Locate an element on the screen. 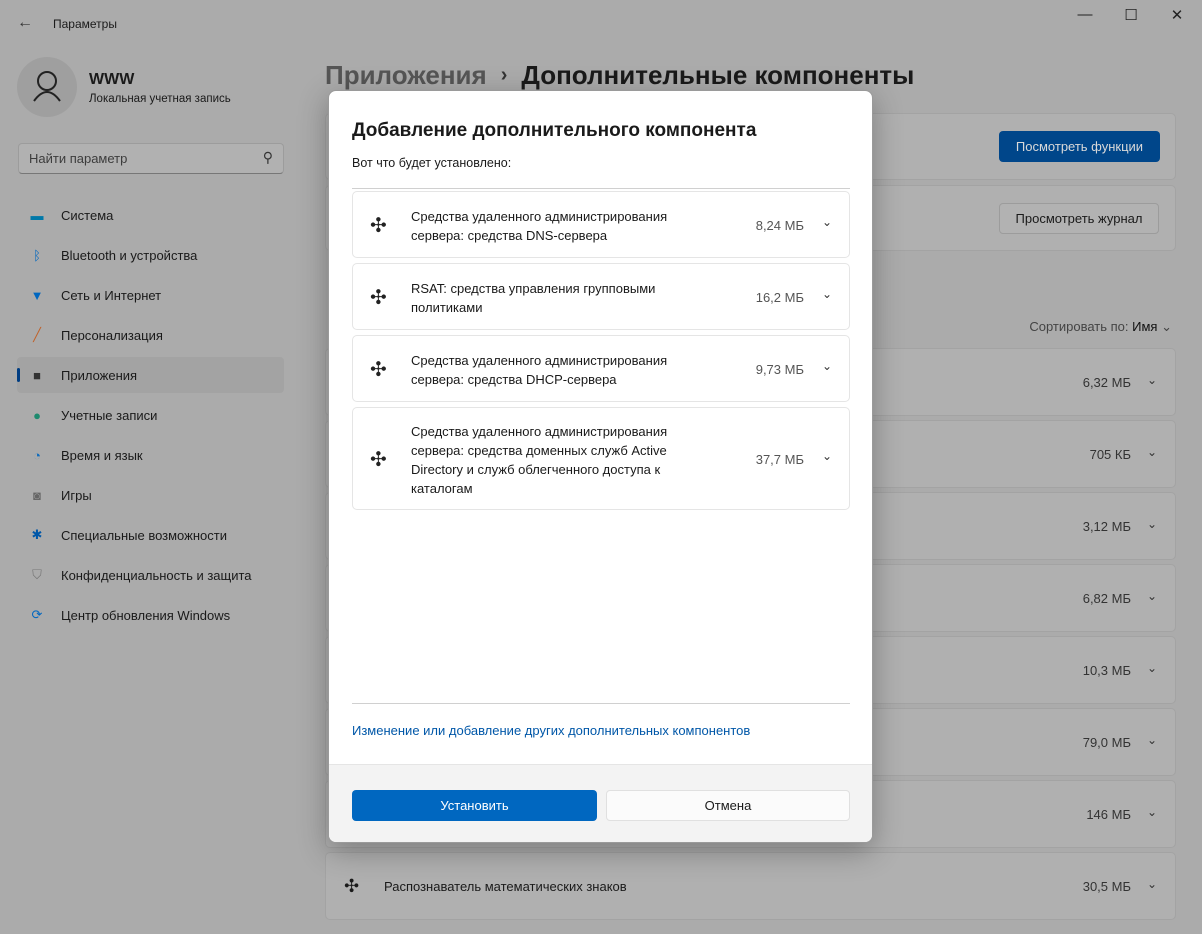 Image resolution: width=1202 pixels, height=934 pixels. maximize-button: ☐ is located at coordinates (1131, 18).